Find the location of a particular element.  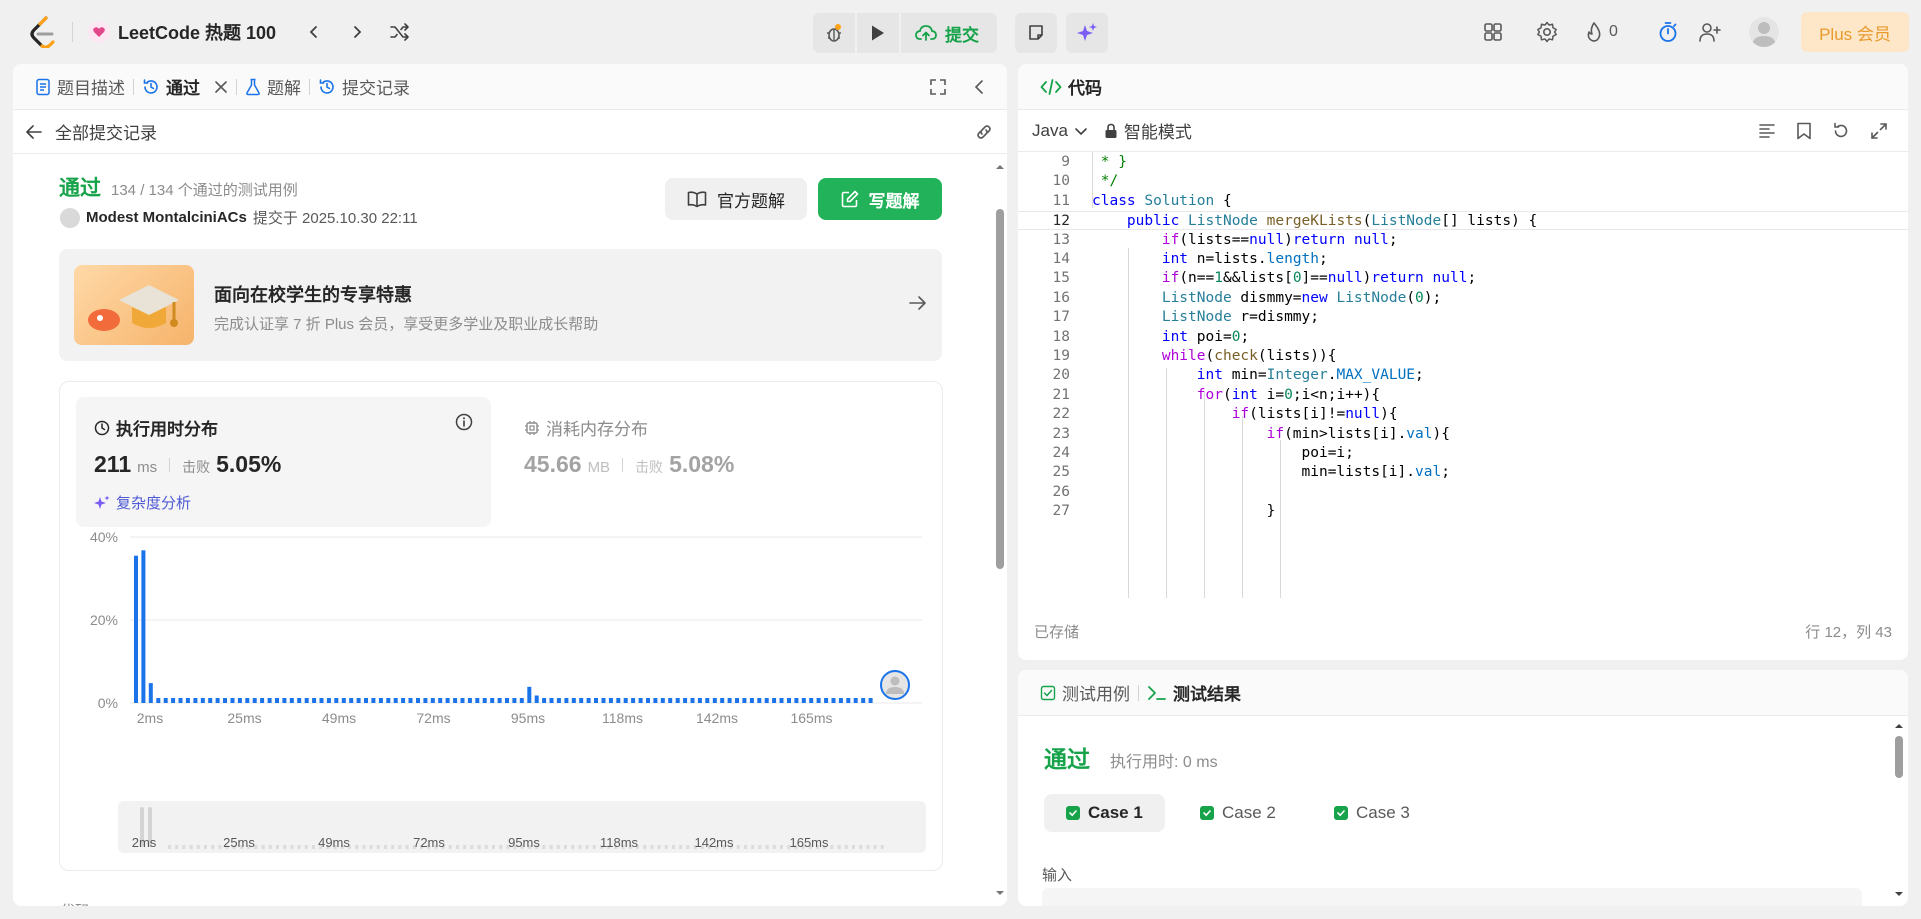

run-button is located at coordinates (878, 33).